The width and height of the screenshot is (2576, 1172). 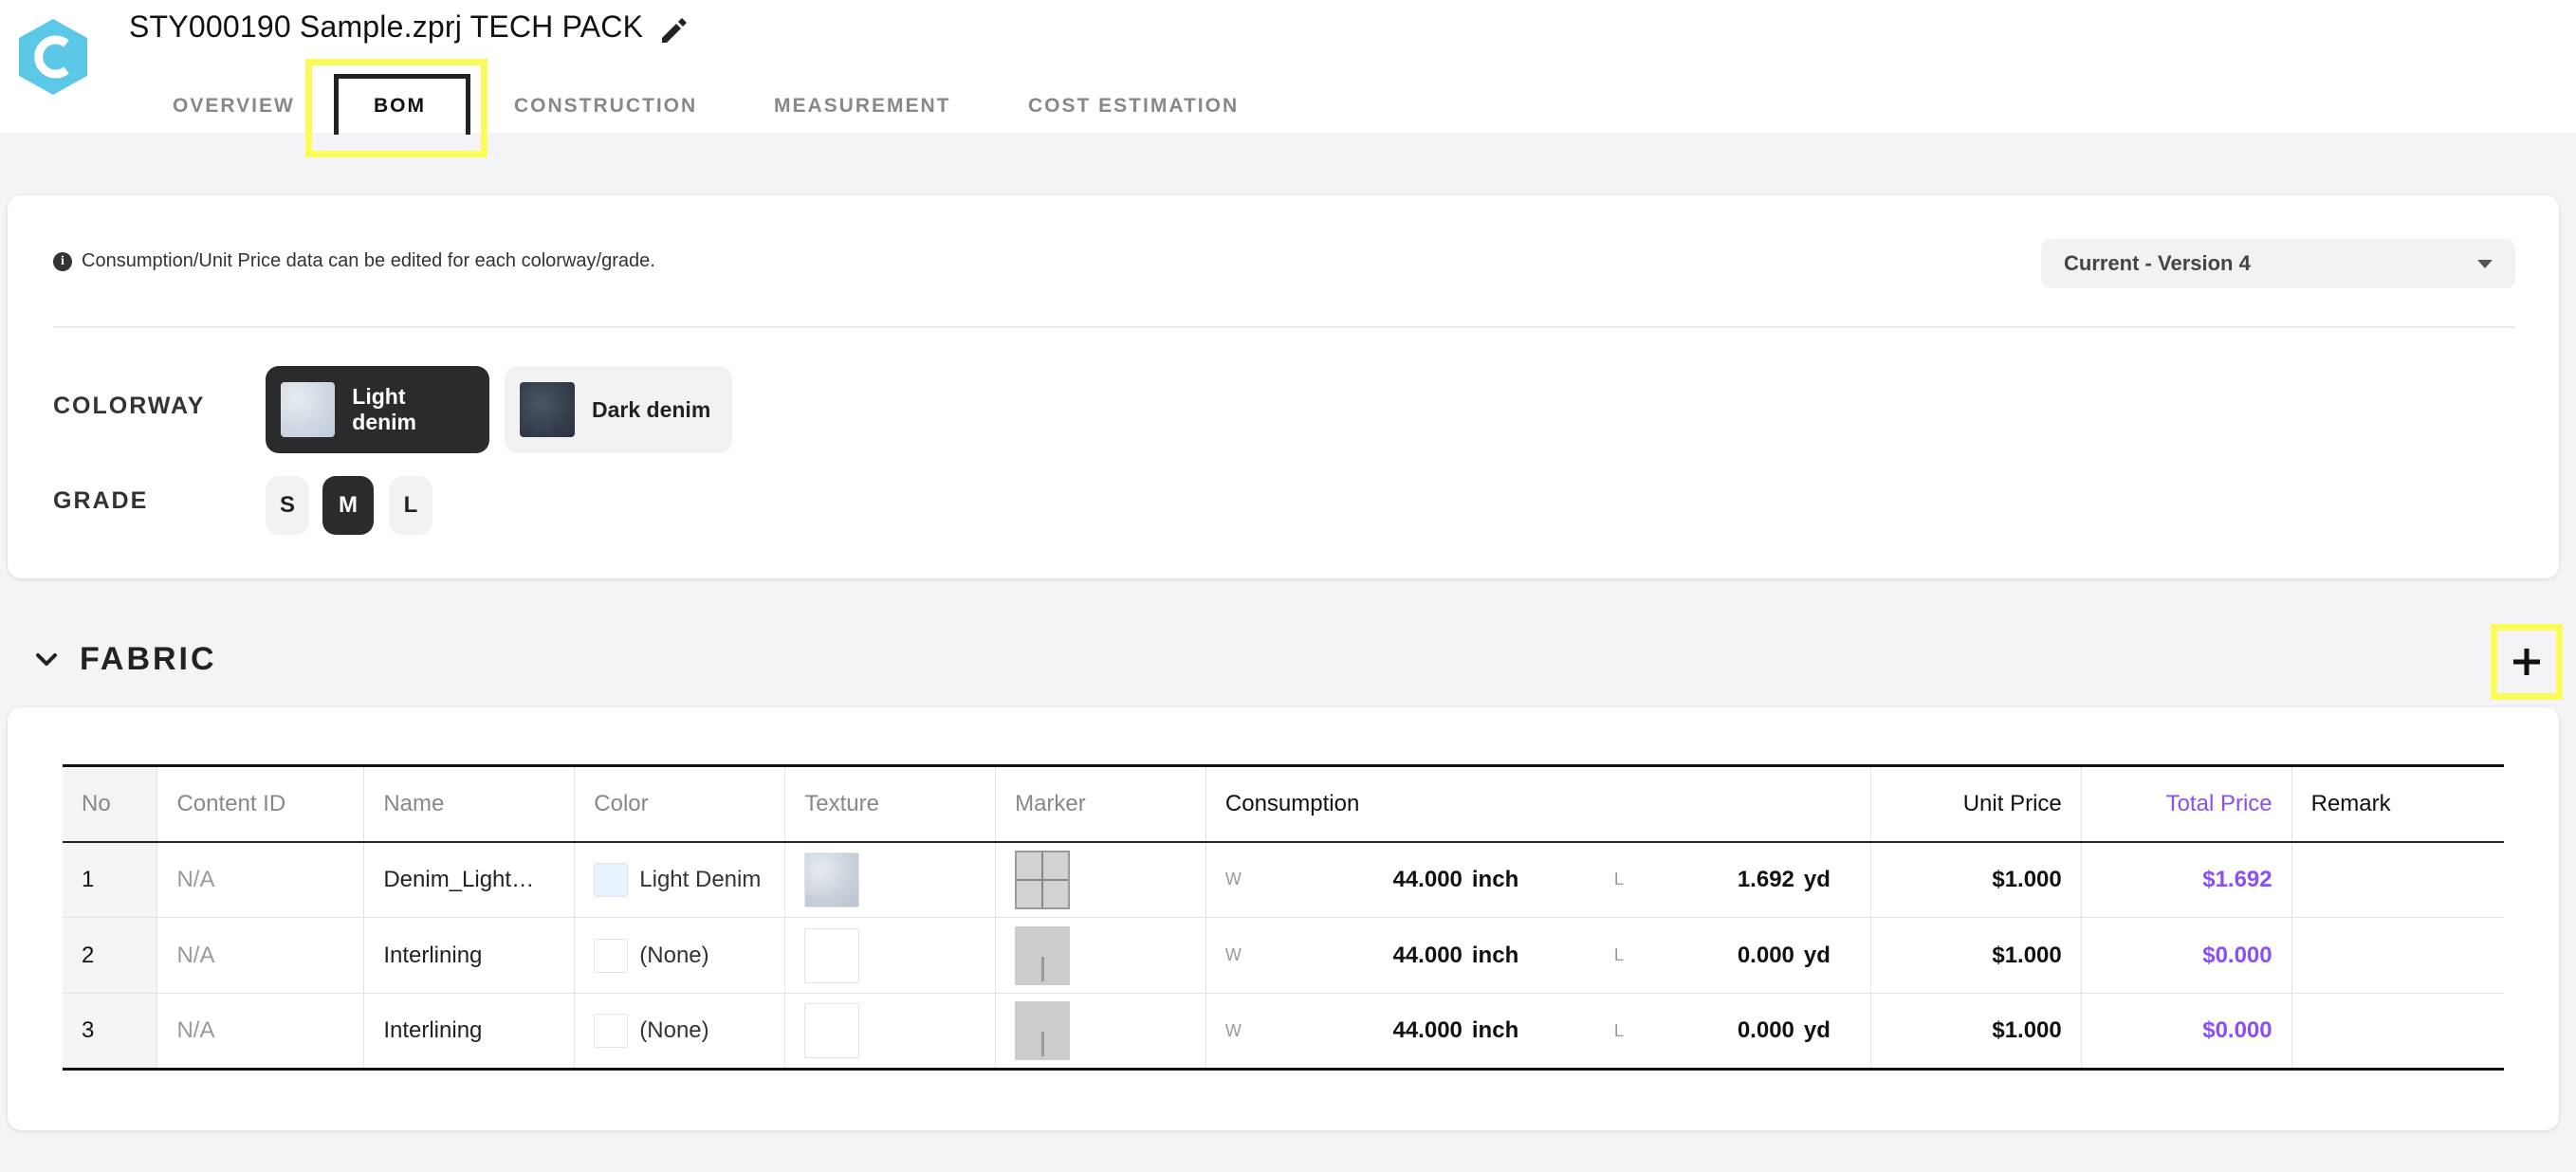 What do you see at coordinates (396, 108) in the screenshot?
I see `tab-highlight` at bounding box center [396, 108].